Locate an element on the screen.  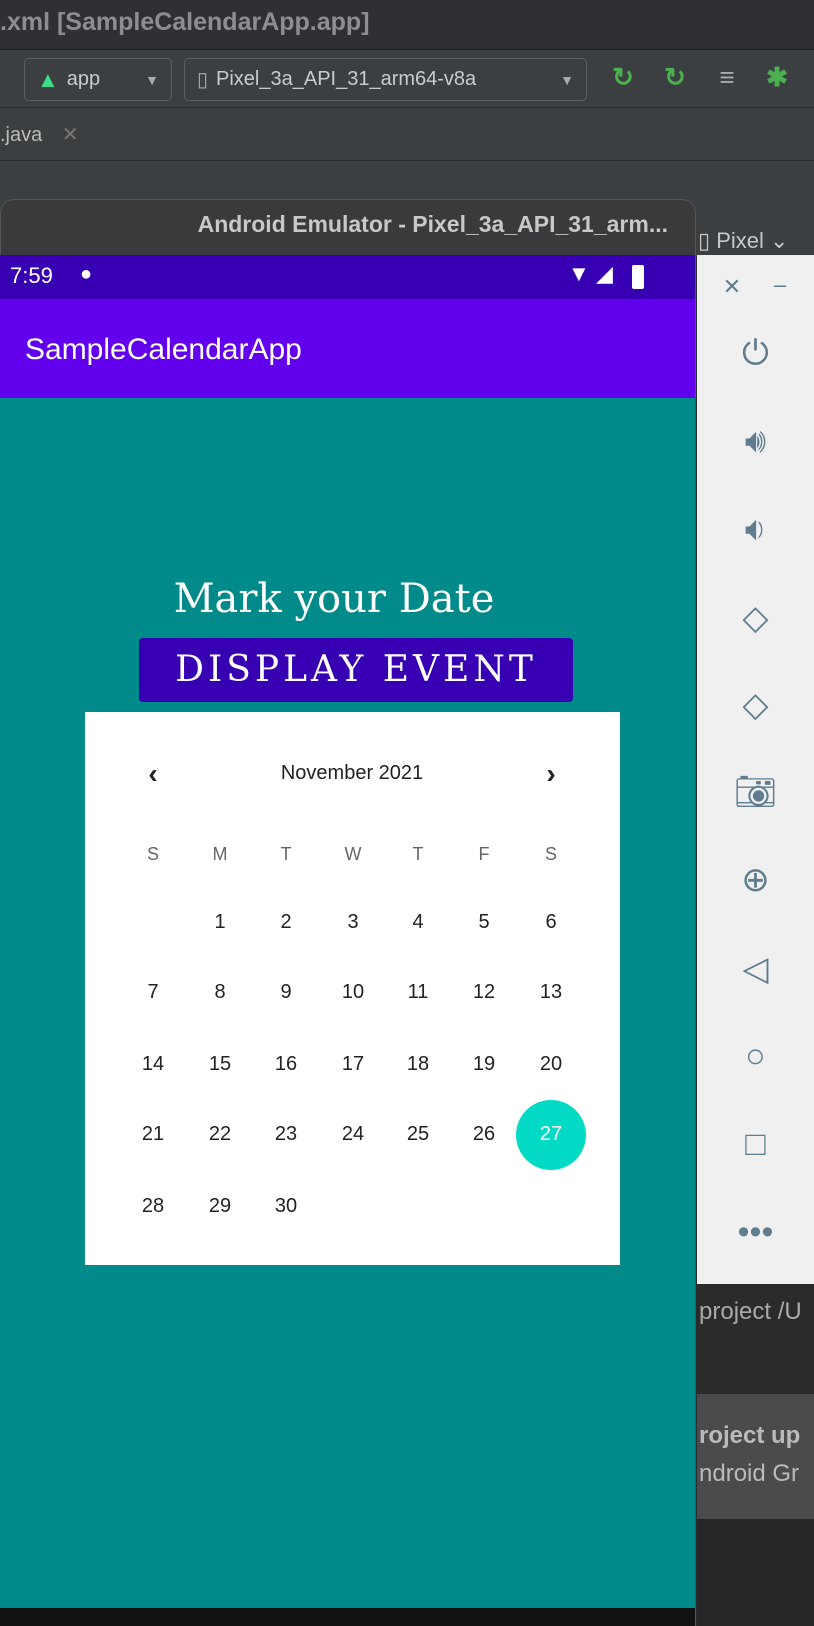
calendar-day: 28 is located at coordinates (153, 1206).